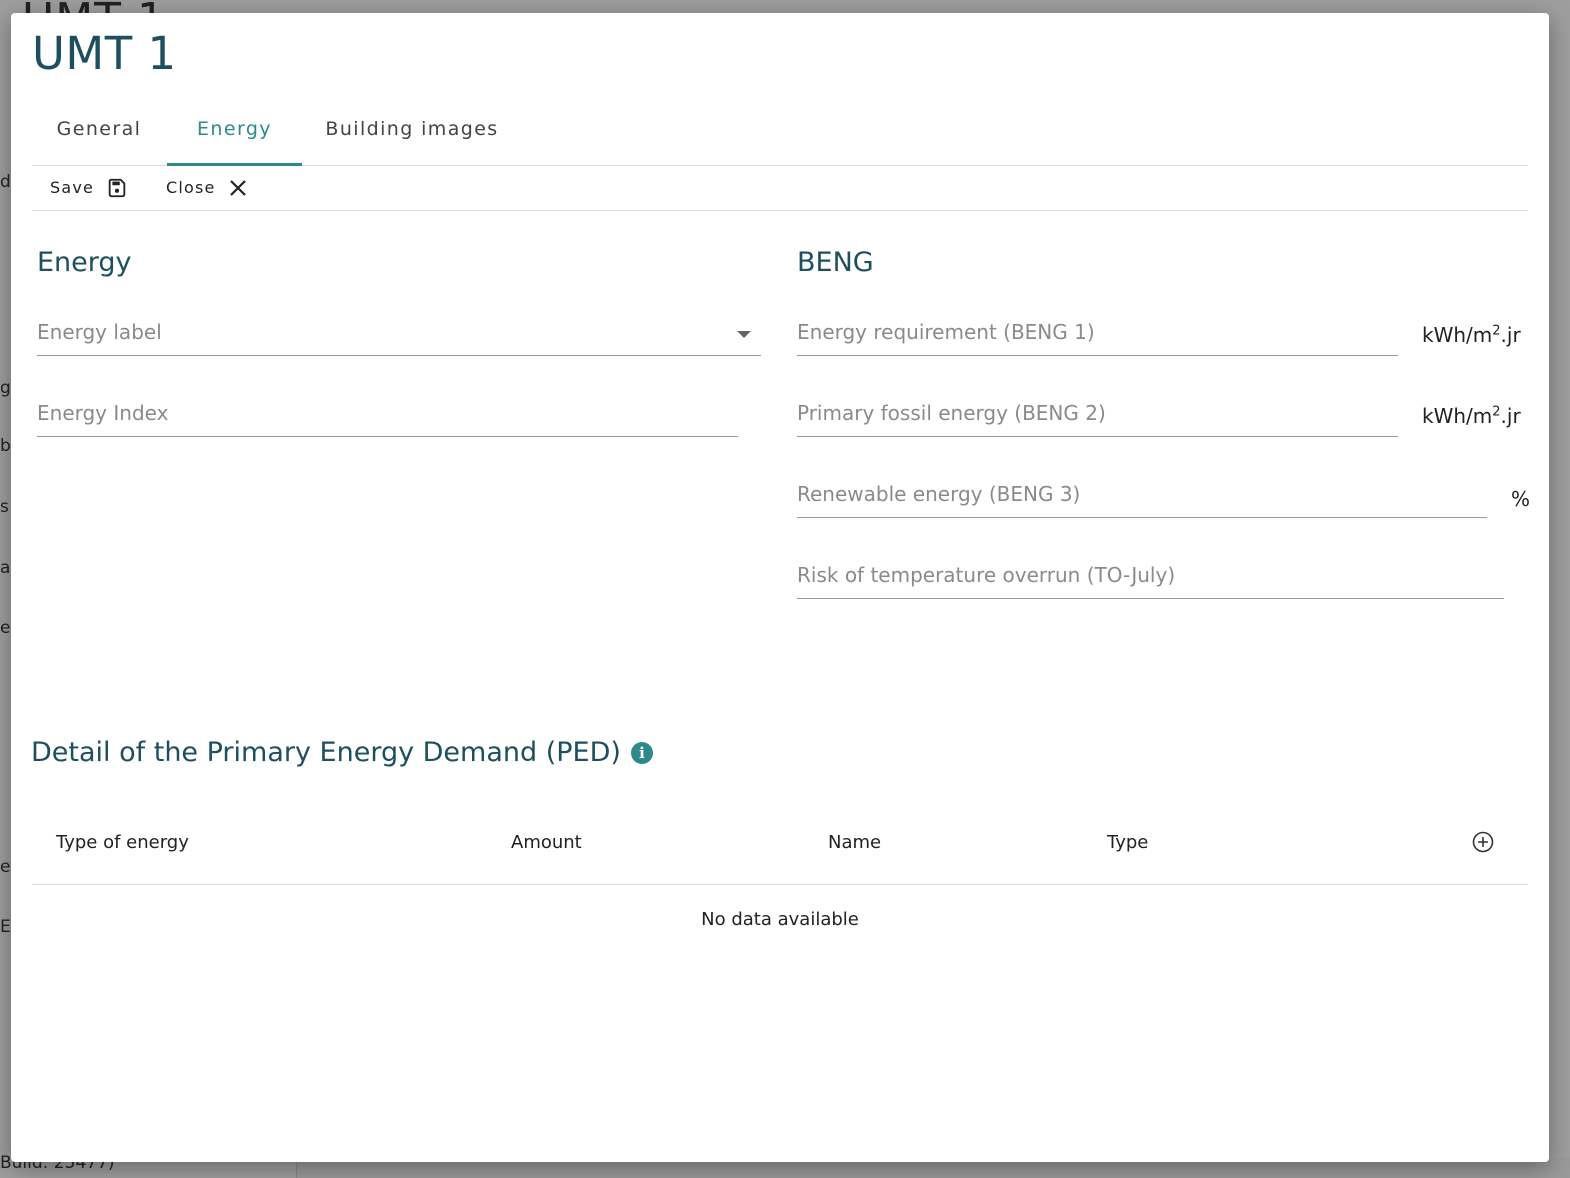  What do you see at coordinates (641, 752) in the screenshot?
I see `info-icon: i` at bounding box center [641, 752].